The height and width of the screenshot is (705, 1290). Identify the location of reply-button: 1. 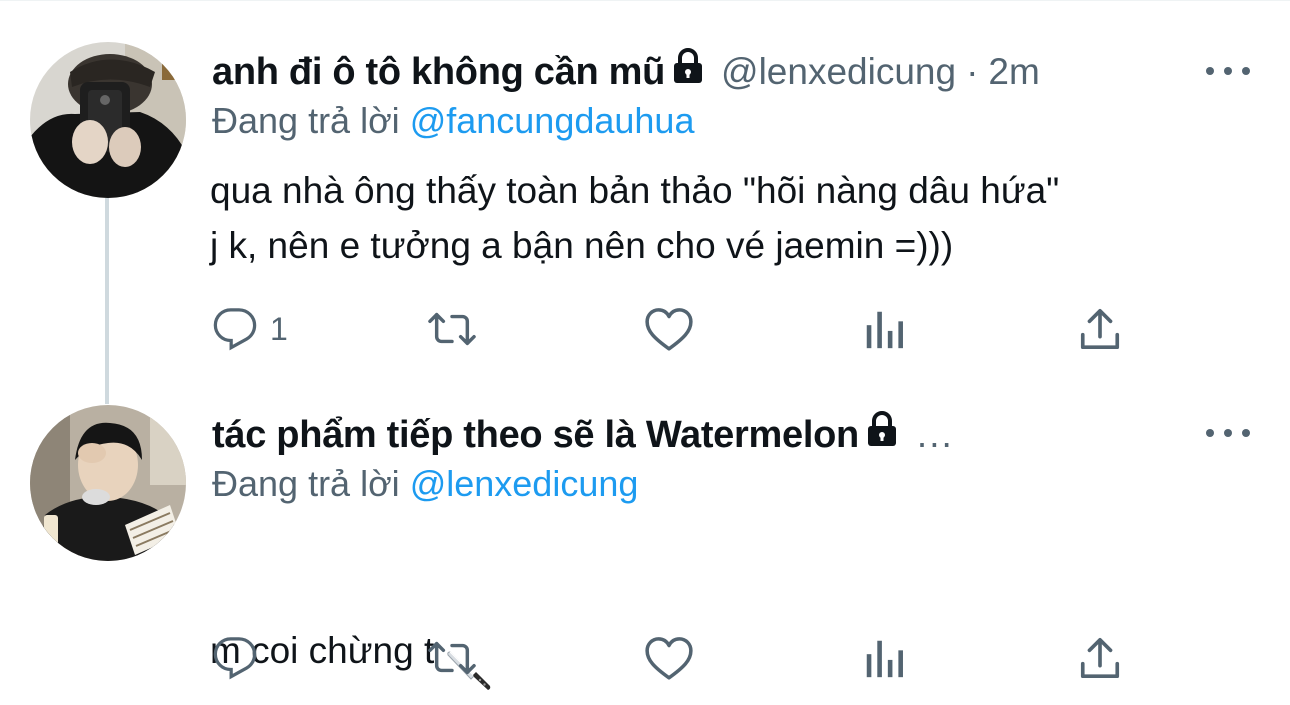
(250, 329).